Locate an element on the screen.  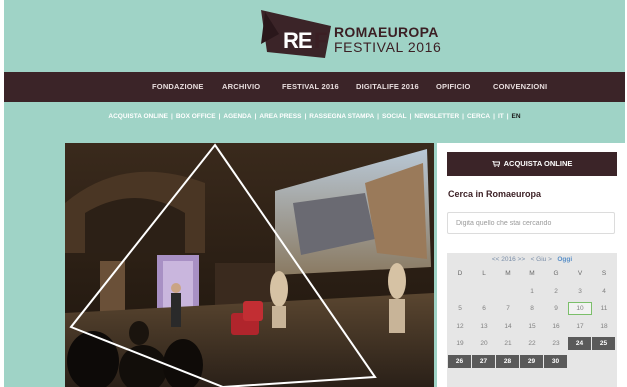
calendar-week-row: 12 13 14 15 16 17 18 is located at coordinates (532, 326).